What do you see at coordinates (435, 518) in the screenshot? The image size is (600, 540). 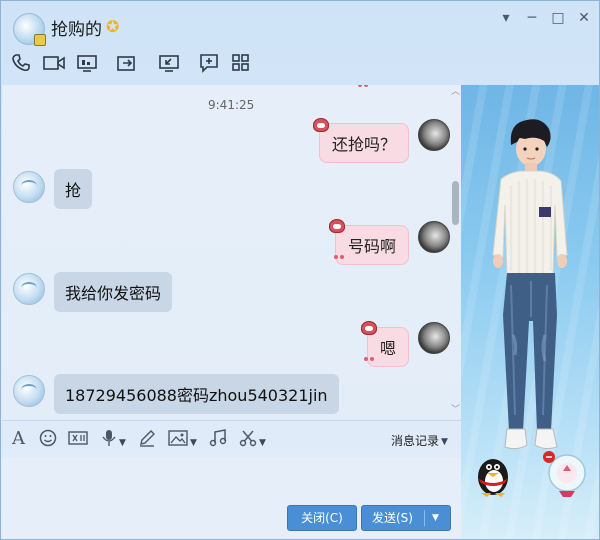 I see `send-options-icon: ▼` at bounding box center [435, 518].